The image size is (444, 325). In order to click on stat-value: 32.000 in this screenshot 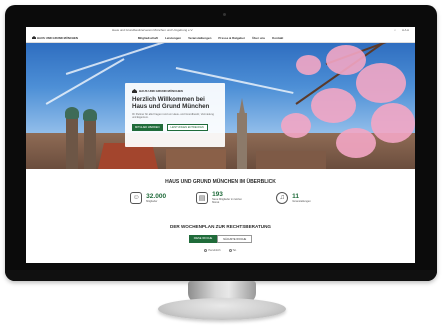, I will do `click(156, 196)`.